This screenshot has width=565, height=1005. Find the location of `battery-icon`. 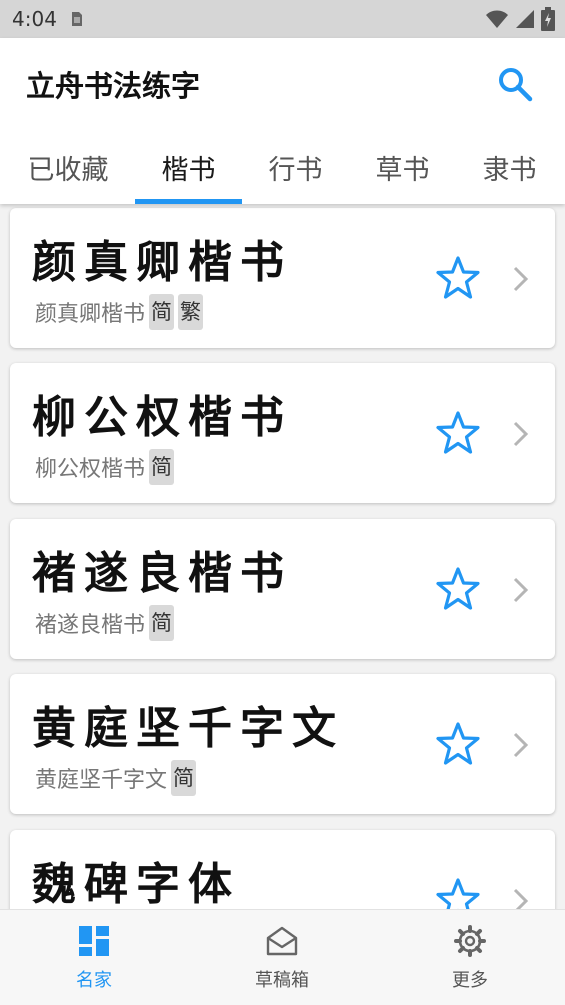

battery-icon is located at coordinates (548, 19).